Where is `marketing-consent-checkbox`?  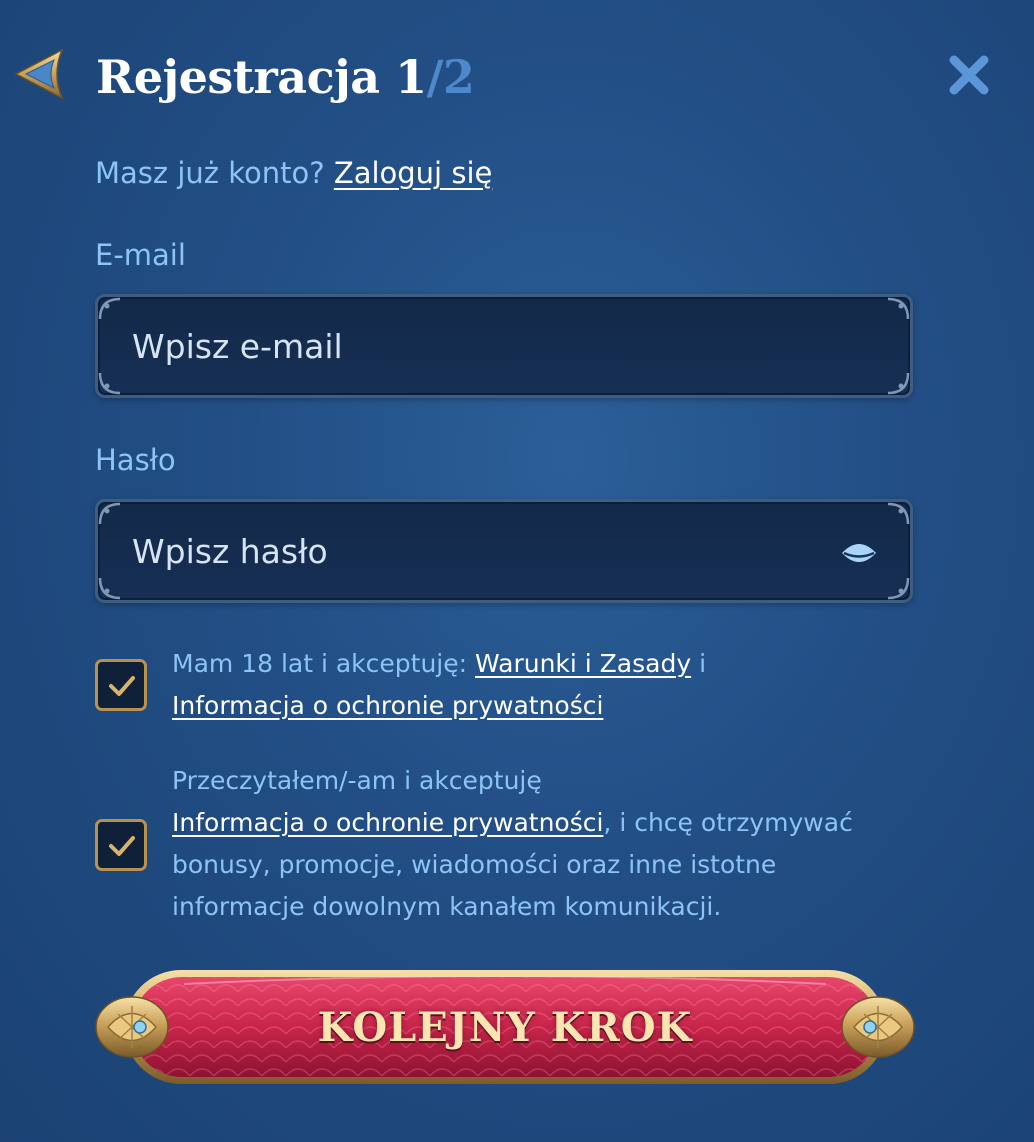
marketing-consent-checkbox is located at coordinates (121, 845).